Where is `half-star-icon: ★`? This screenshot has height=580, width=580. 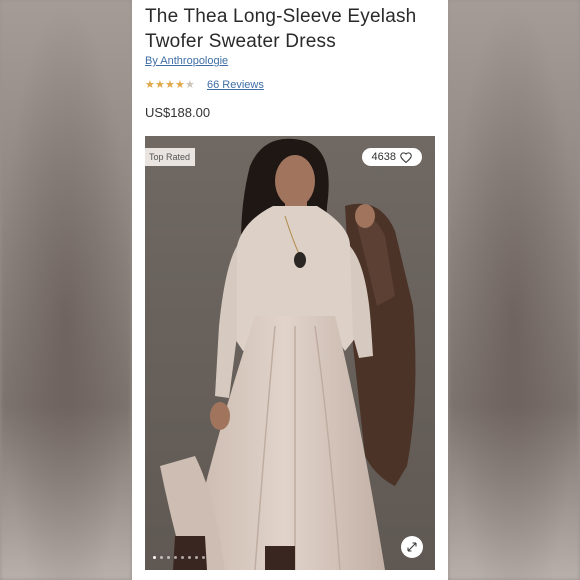 half-star-icon: ★ is located at coordinates (190, 85).